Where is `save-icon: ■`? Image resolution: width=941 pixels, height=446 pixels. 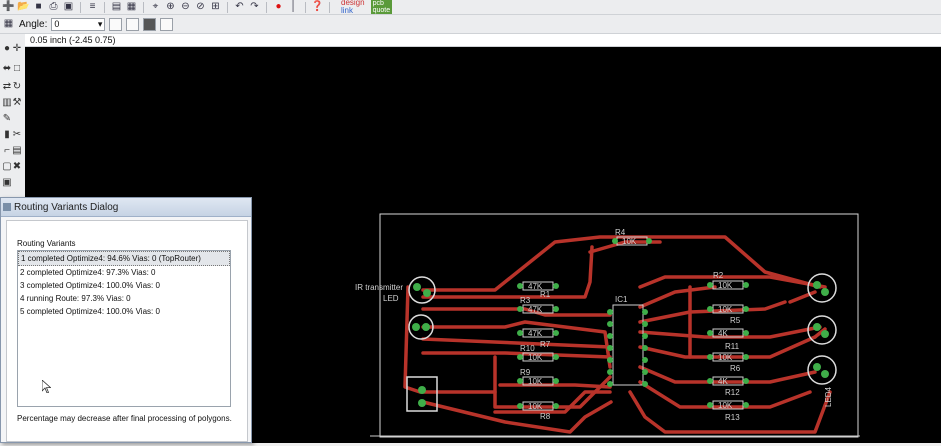
save-icon: ■ is located at coordinates (38, 7).